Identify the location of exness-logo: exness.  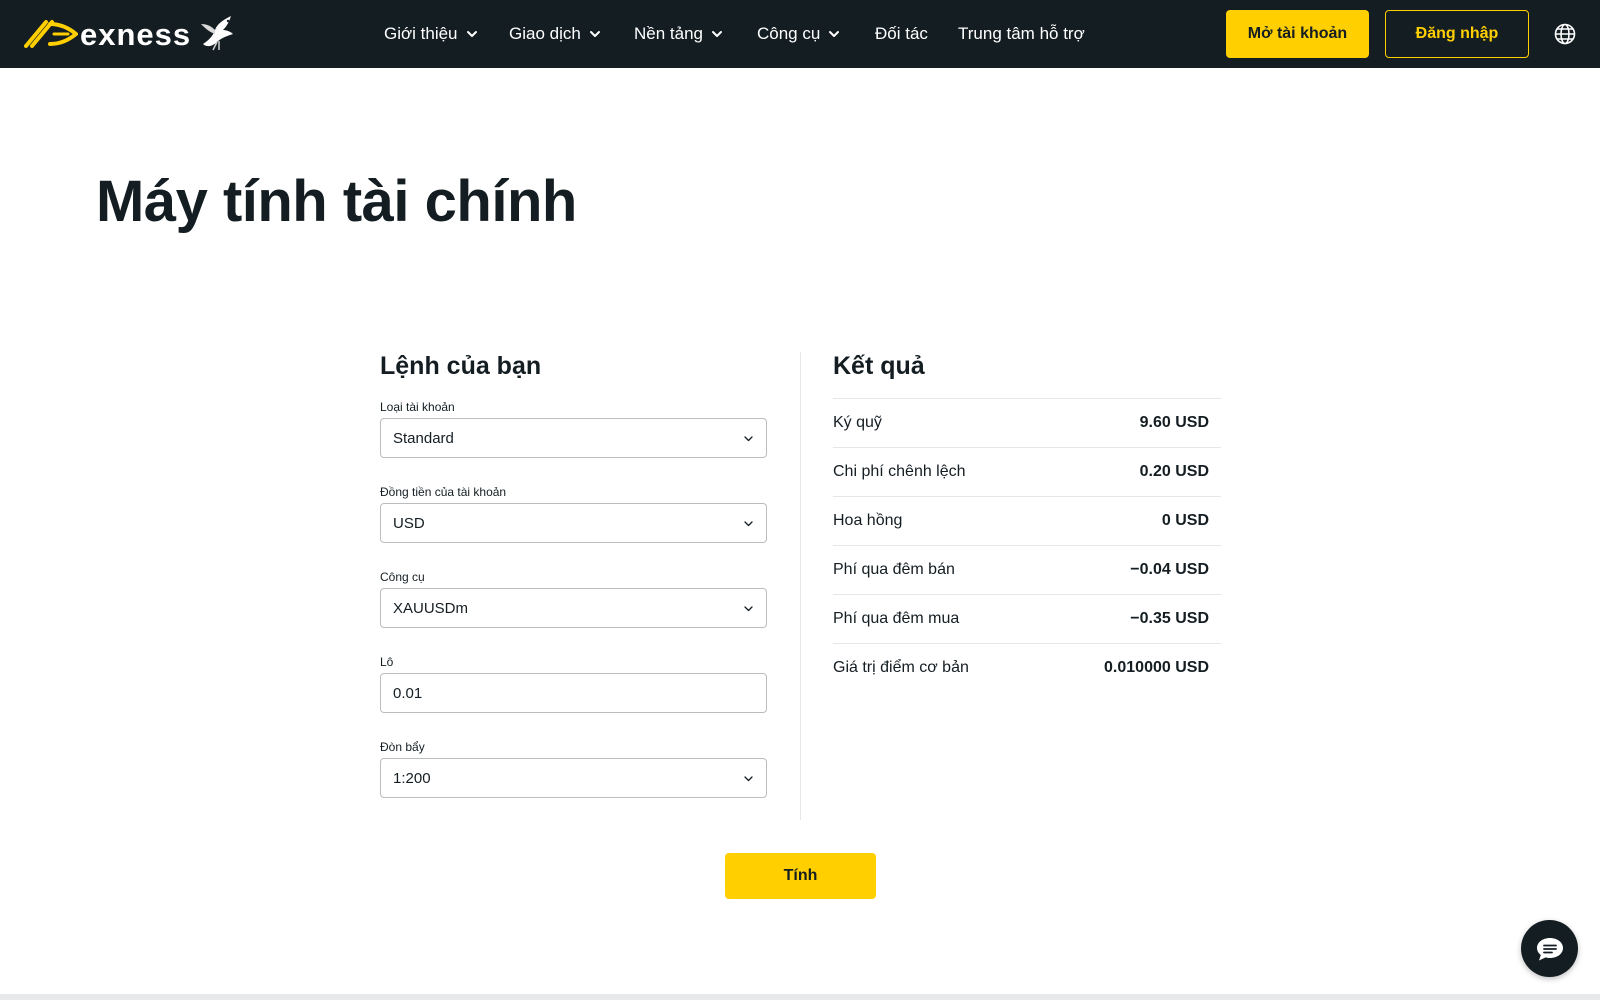
(130, 34).